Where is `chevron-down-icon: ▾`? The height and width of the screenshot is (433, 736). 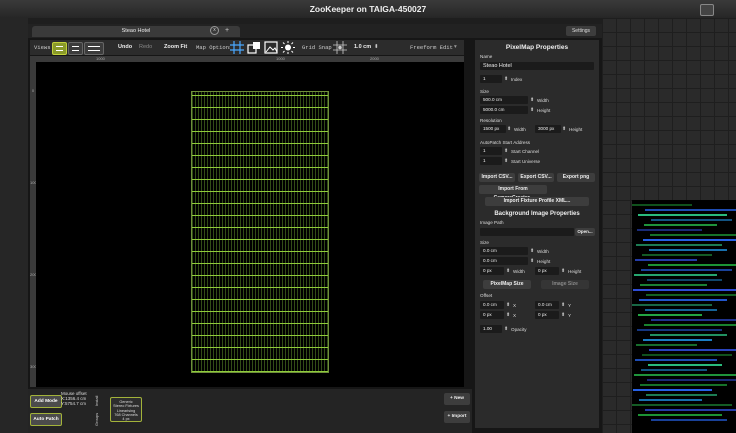 chevron-down-icon: ▾ is located at coordinates (455, 47).